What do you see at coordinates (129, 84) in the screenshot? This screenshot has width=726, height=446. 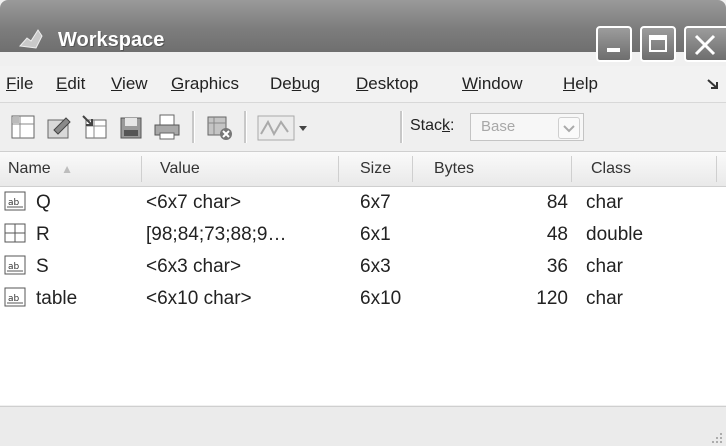 I see `menu-view: View` at bounding box center [129, 84].